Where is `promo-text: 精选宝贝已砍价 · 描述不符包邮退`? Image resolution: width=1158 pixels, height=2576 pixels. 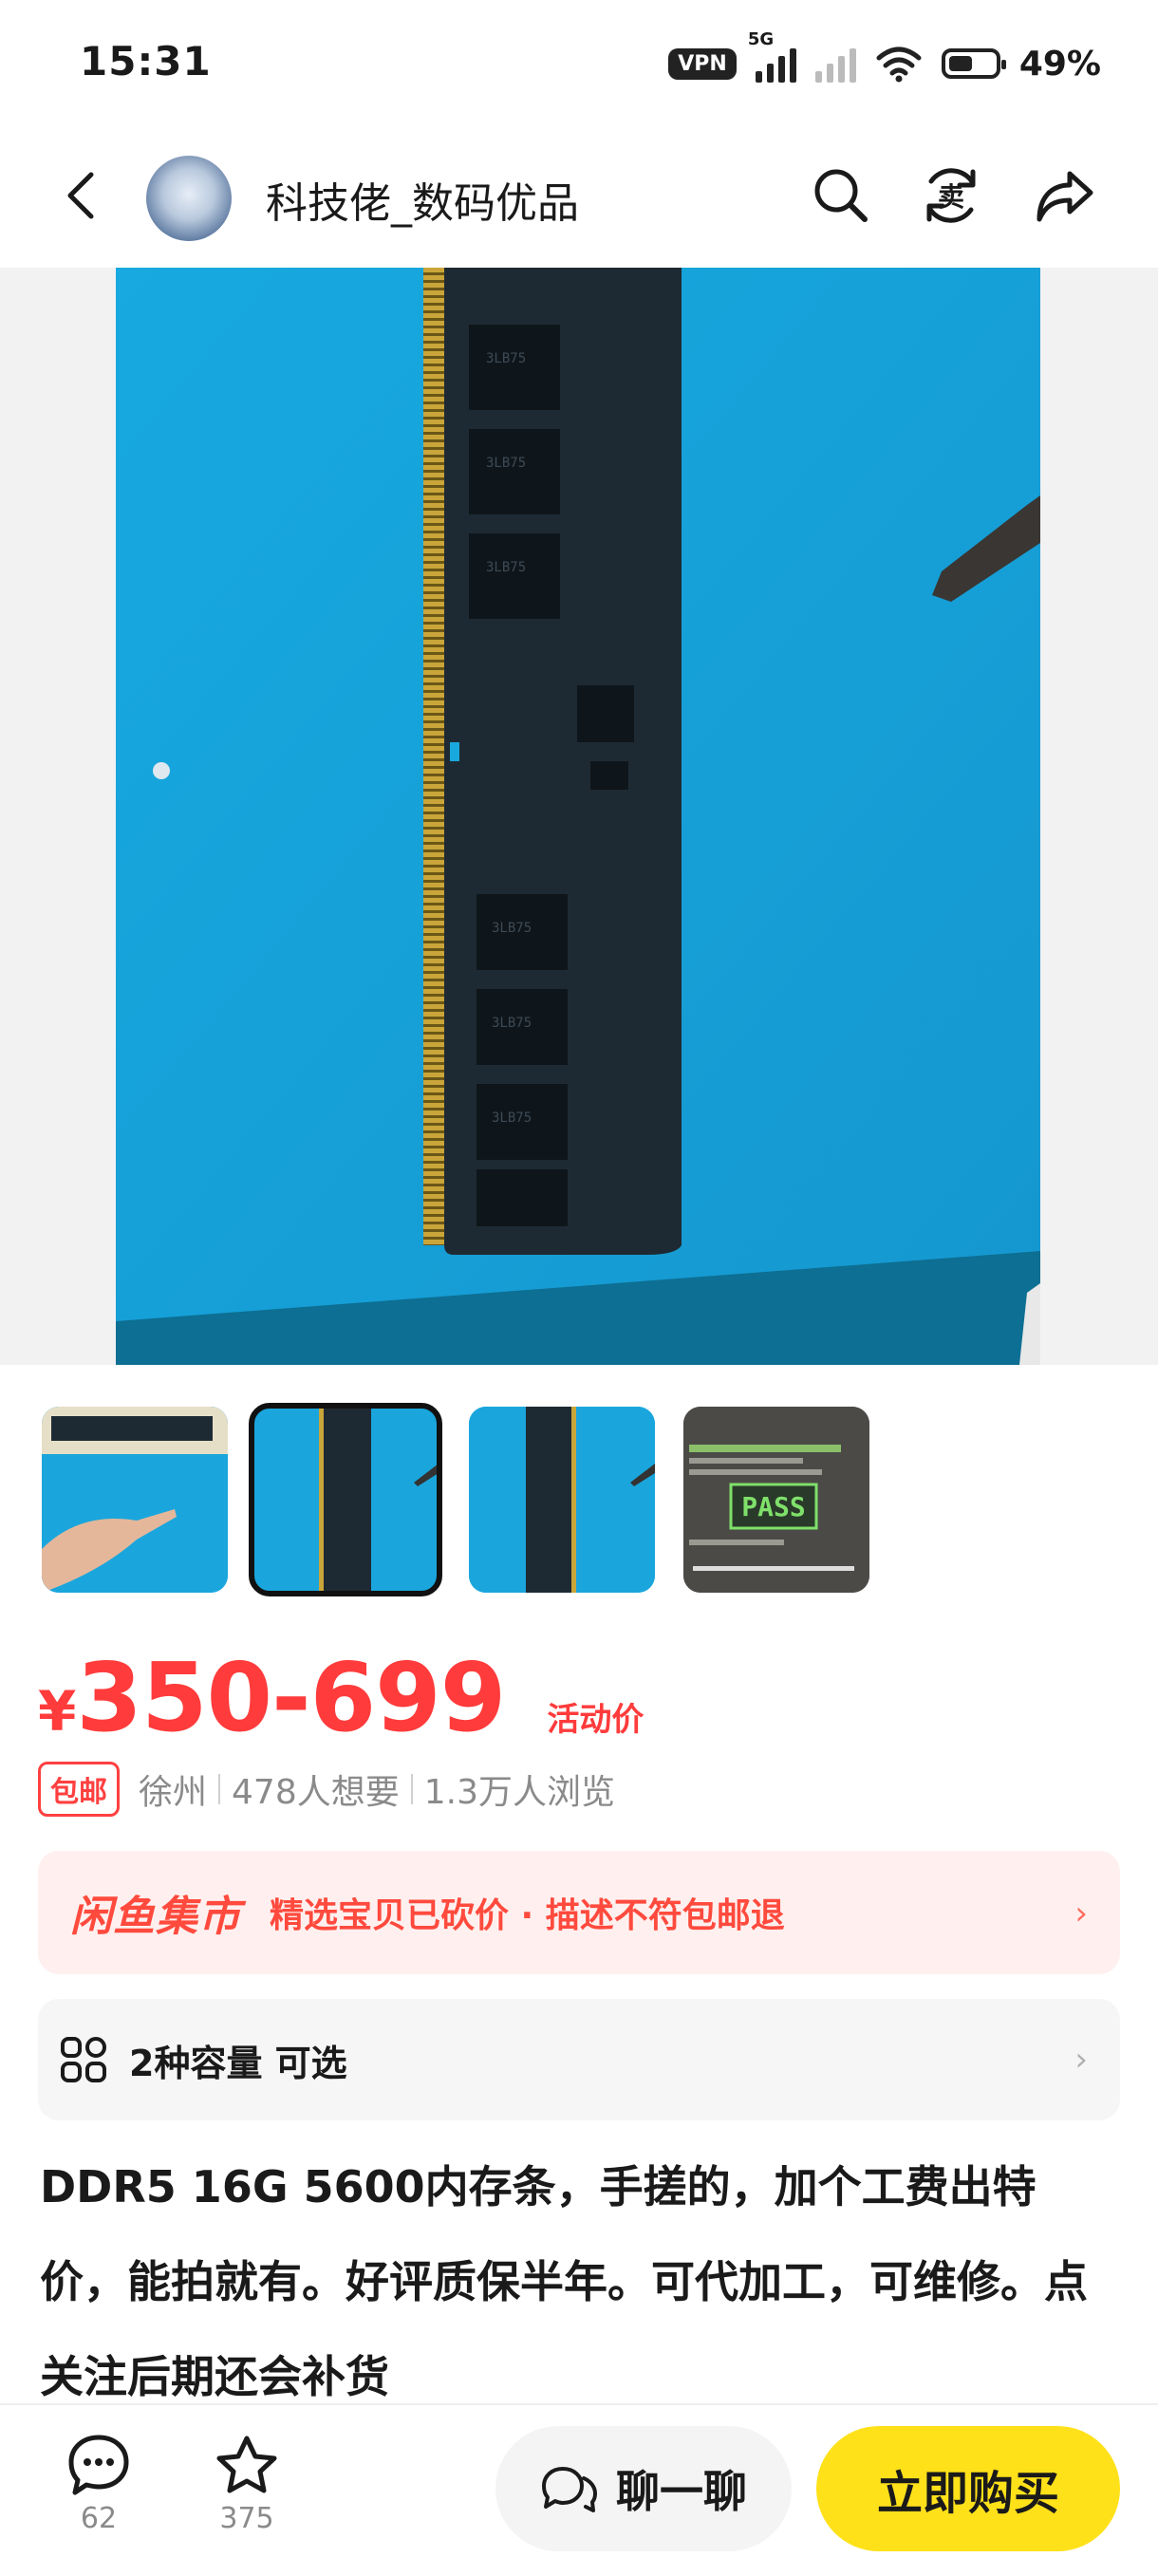
promo-text: 精选宝贝已砍价 · 描述不符包邮退 is located at coordinates (527, 1916).